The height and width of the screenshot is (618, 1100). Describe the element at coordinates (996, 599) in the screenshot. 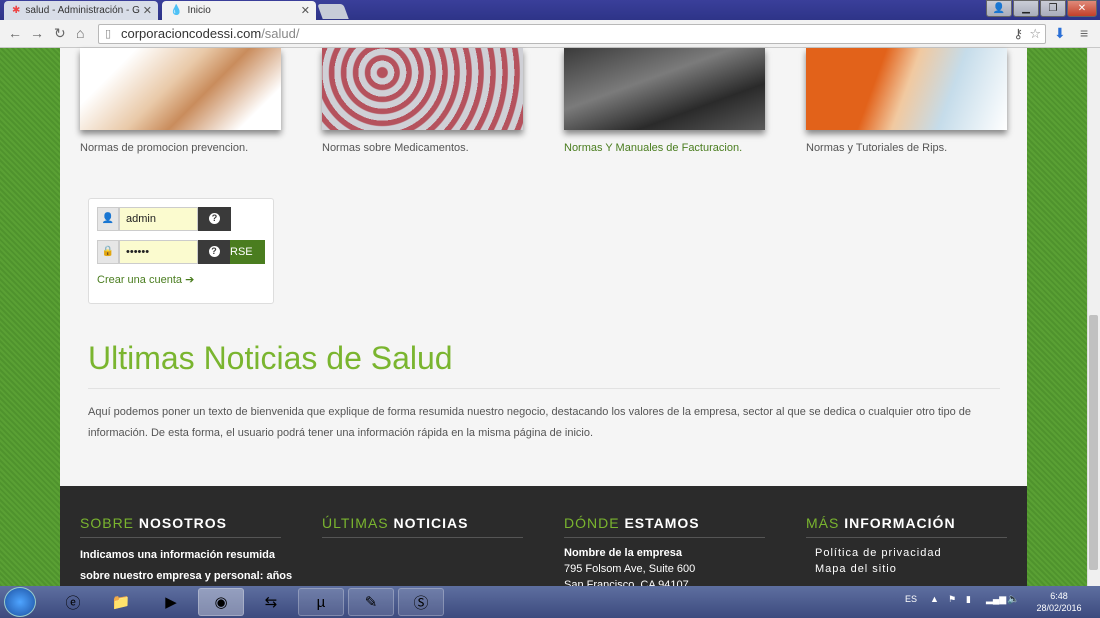

I see `network-icon: ▂▄▆` at that location.